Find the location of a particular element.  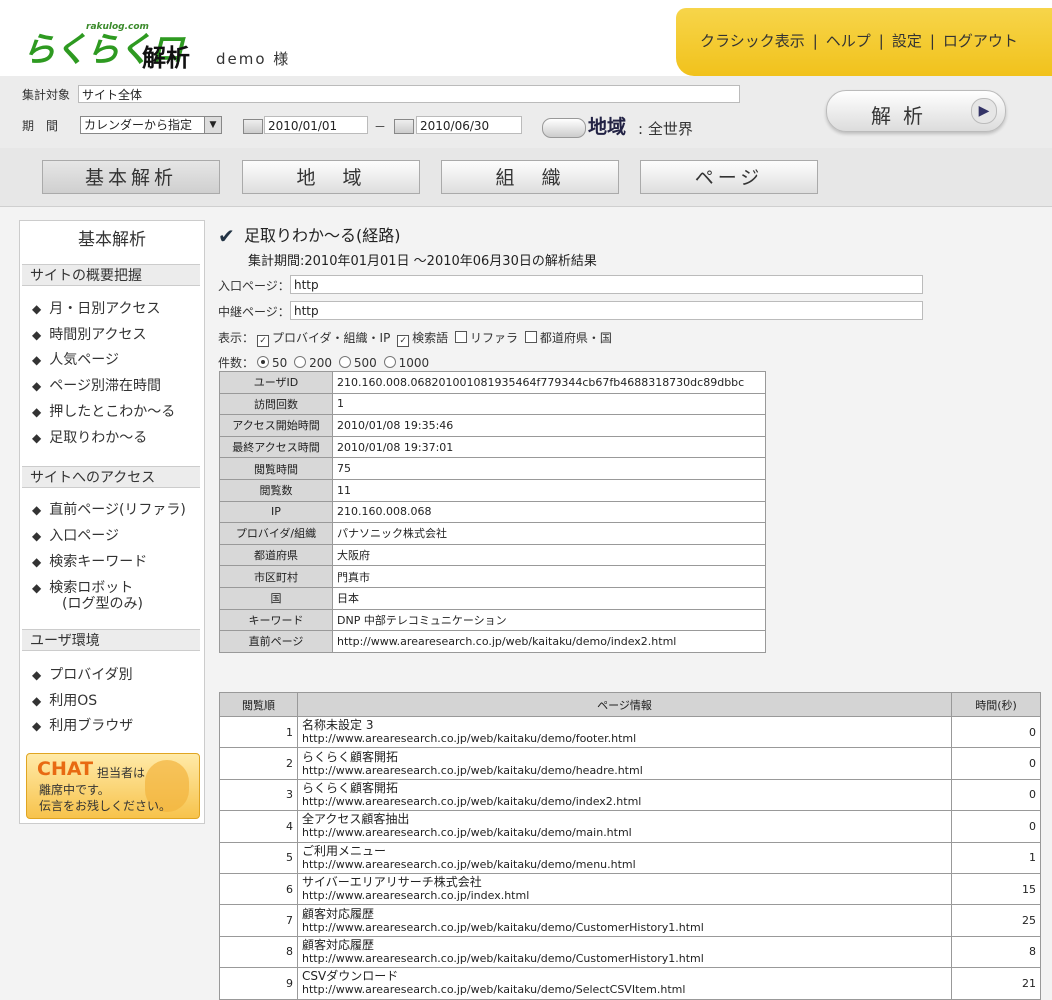

analyze-label: 解析 is located at coordinates (903, 116).